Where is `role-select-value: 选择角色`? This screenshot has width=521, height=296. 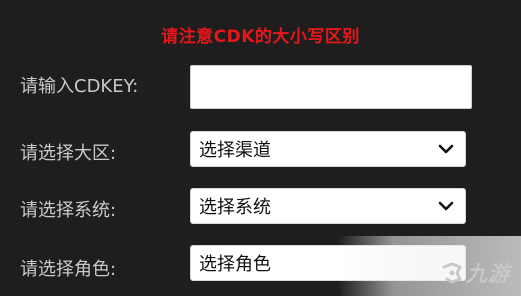
role-select-value: 选择角色 is located at coordinates (235, 264).